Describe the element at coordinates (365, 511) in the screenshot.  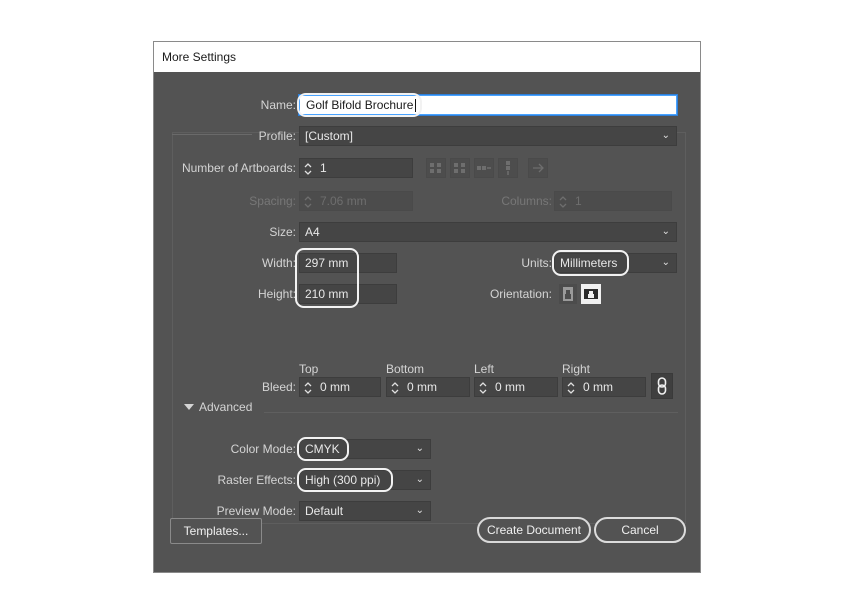
I see `preview-mode-select: Default ⌄` at that location.